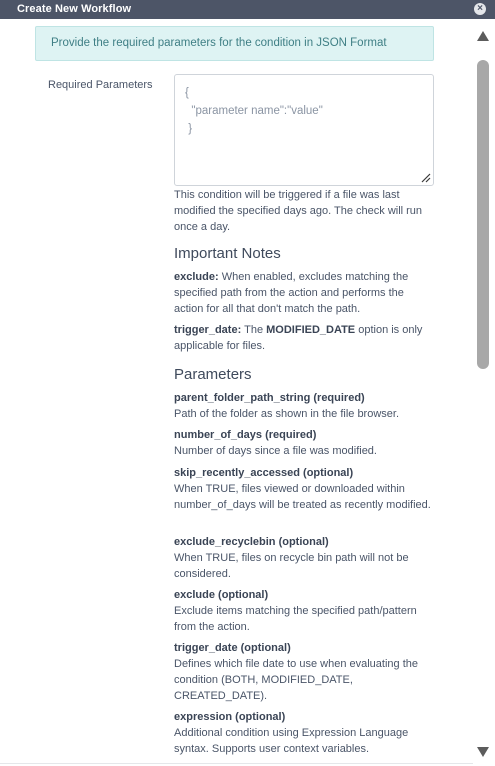  I want to click on note-emphasis: MODIFIED_DATE, so click(311, 330).